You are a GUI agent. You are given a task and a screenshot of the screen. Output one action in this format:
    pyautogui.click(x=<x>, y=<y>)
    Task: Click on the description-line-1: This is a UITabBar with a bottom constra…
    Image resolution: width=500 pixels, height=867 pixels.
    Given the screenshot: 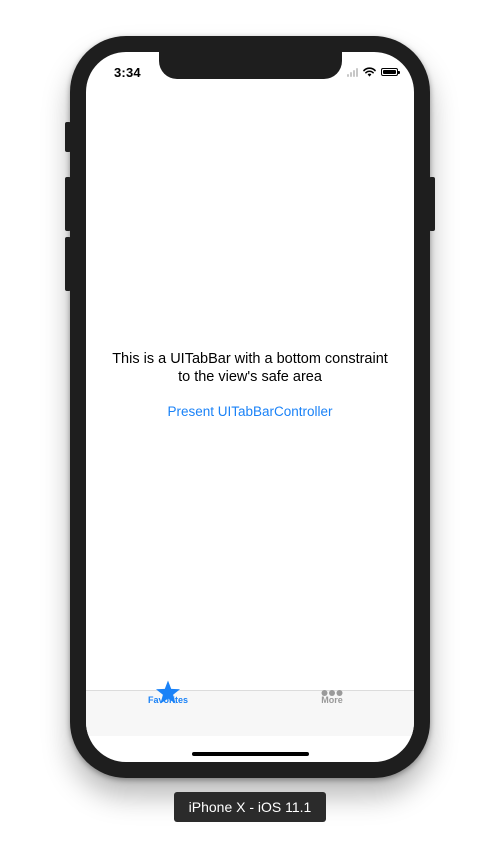 What is the action you would take?
    pyautogui.click(x=250, y=359)
    